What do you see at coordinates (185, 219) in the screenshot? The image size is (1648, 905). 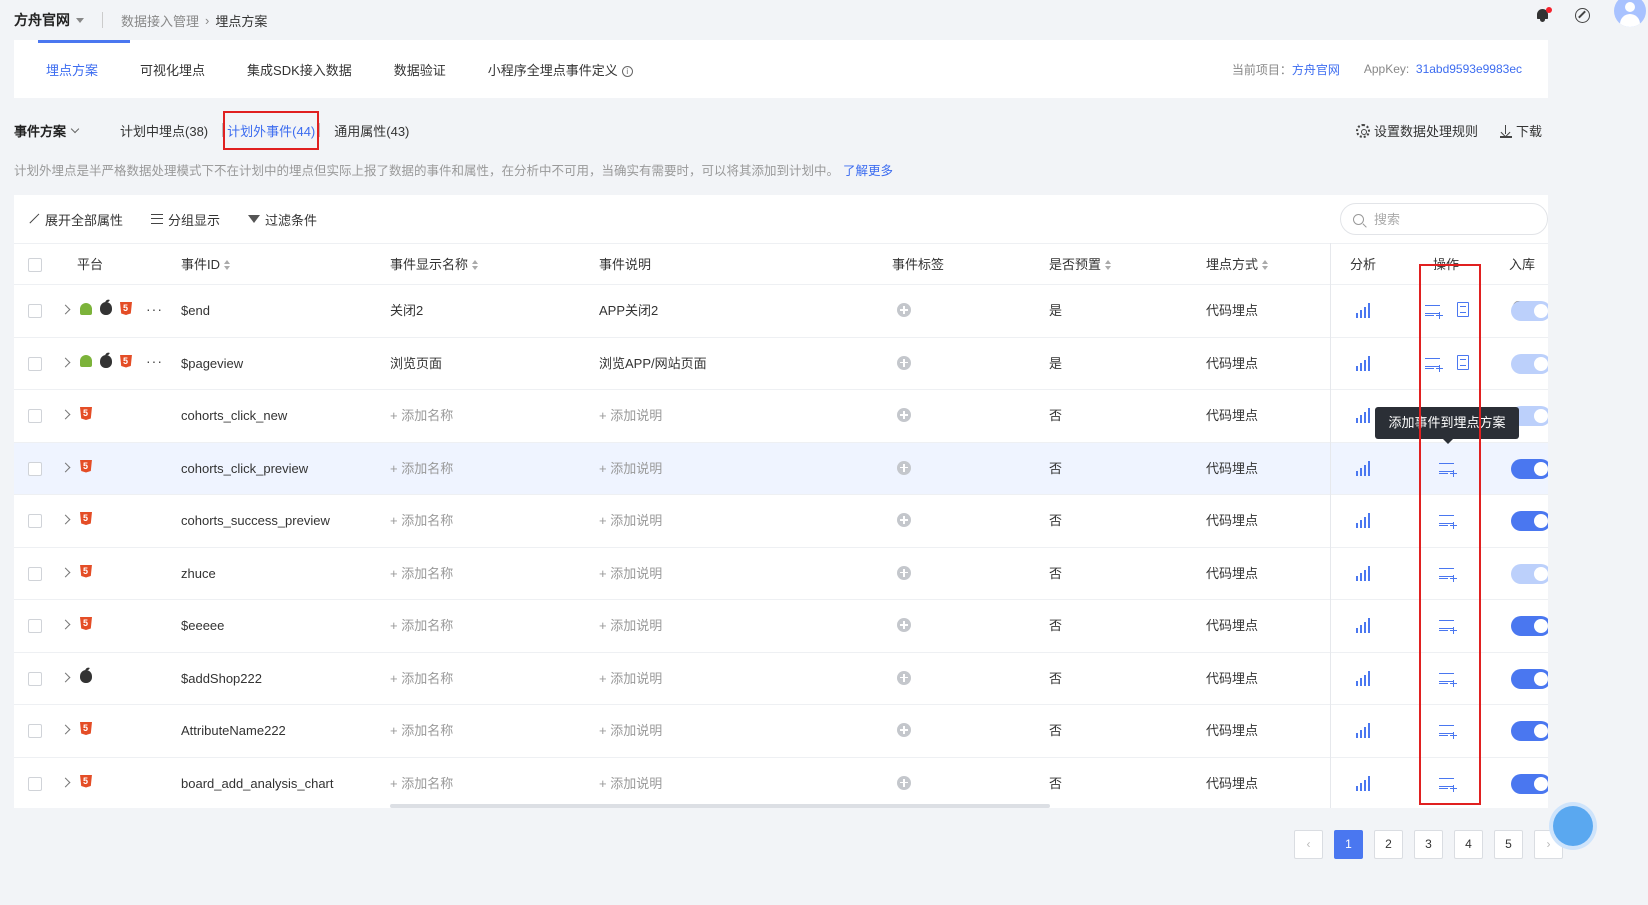 I see `group-display-button: 分组显示` at bounding box center [185, 219].